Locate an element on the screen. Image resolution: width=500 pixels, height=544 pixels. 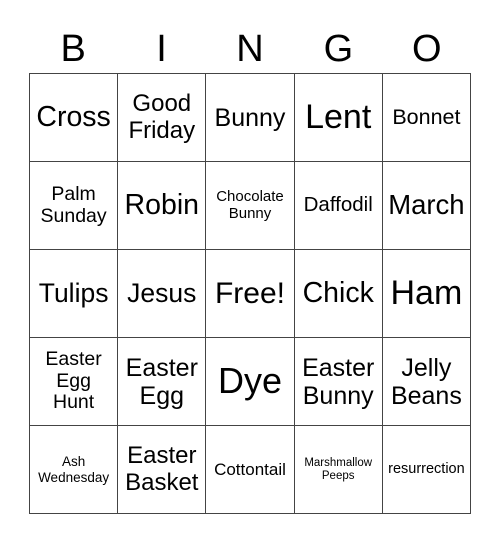
bingo-cell: Cottontail is located at coordinates (250, 470).